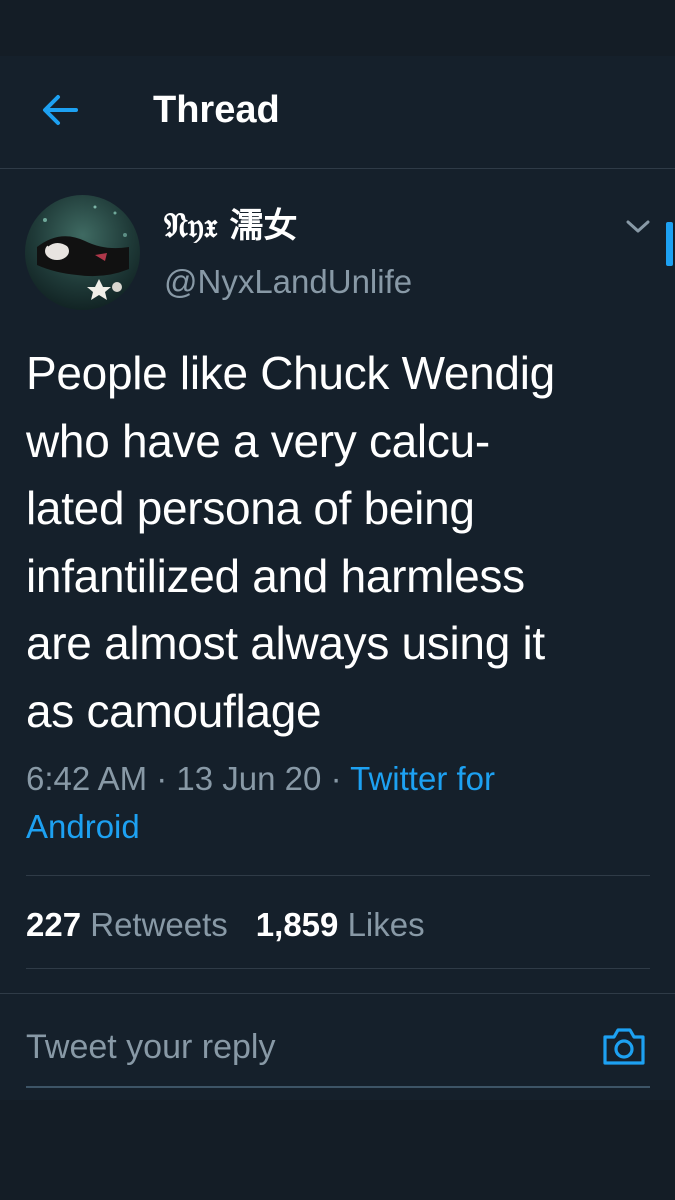  What do you see at coordinates (216, 110) in the screenshot?
I see `page-title: Thread` at bounding box center [216, 110].